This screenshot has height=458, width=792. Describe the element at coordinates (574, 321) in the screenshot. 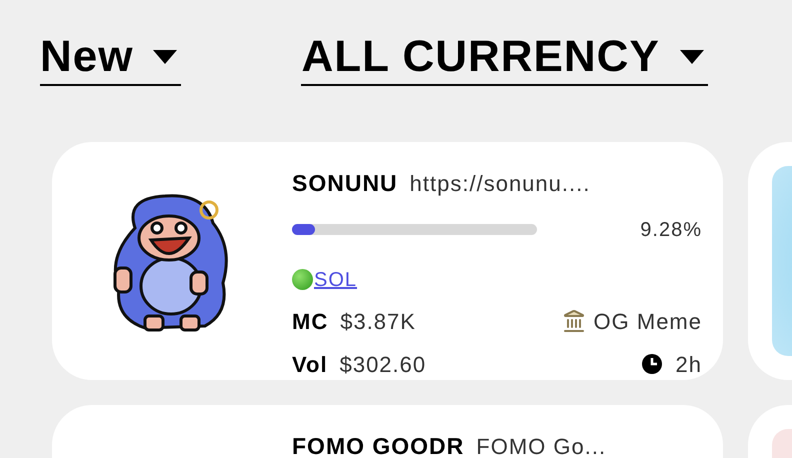

I see `landmark-icon` at that location.